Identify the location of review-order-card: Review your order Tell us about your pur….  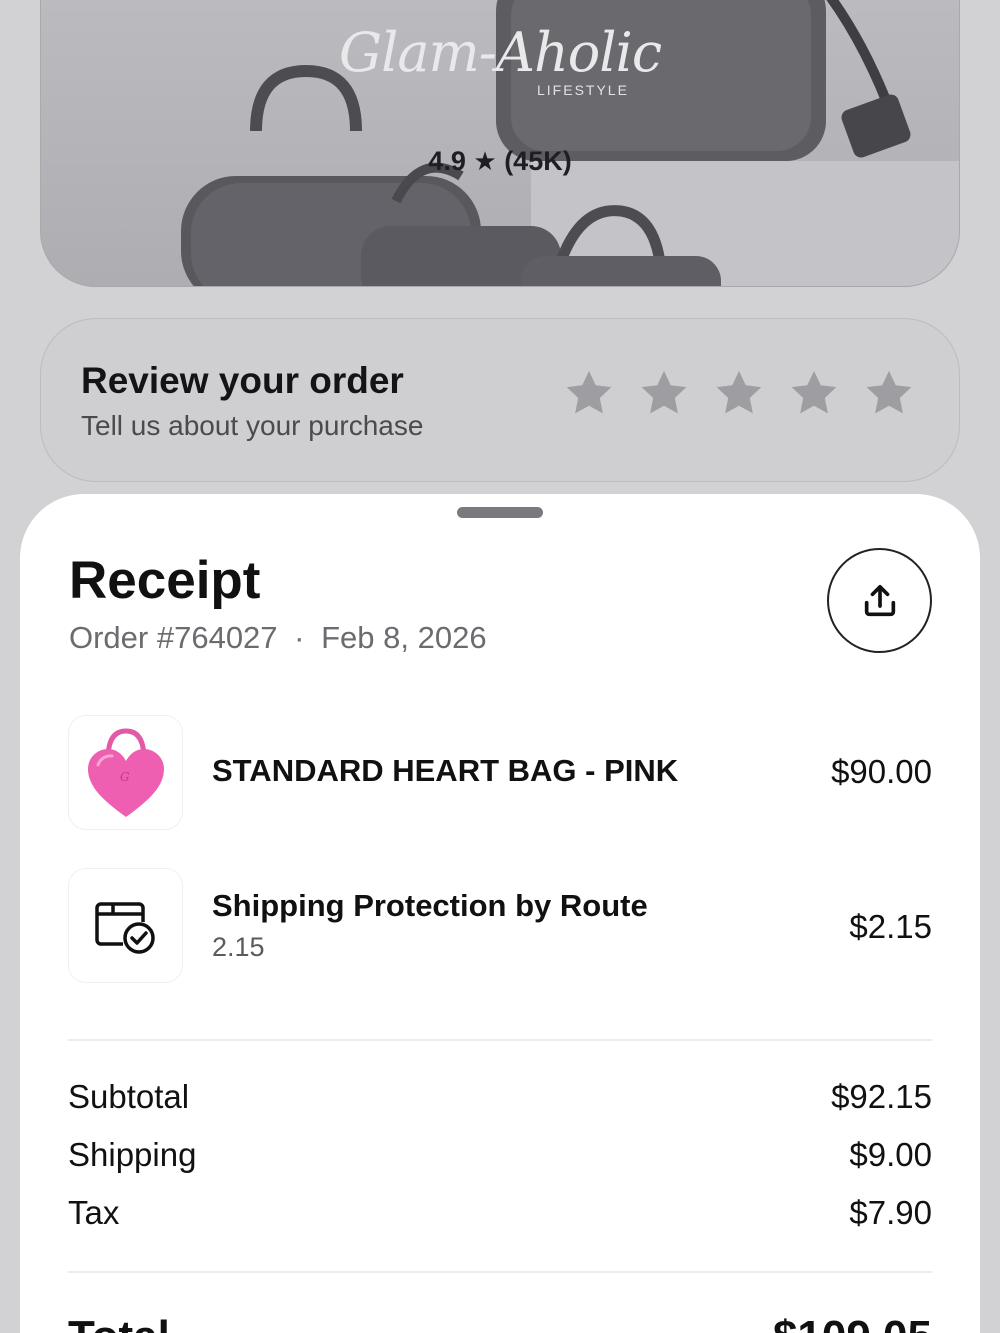
(500, 400).